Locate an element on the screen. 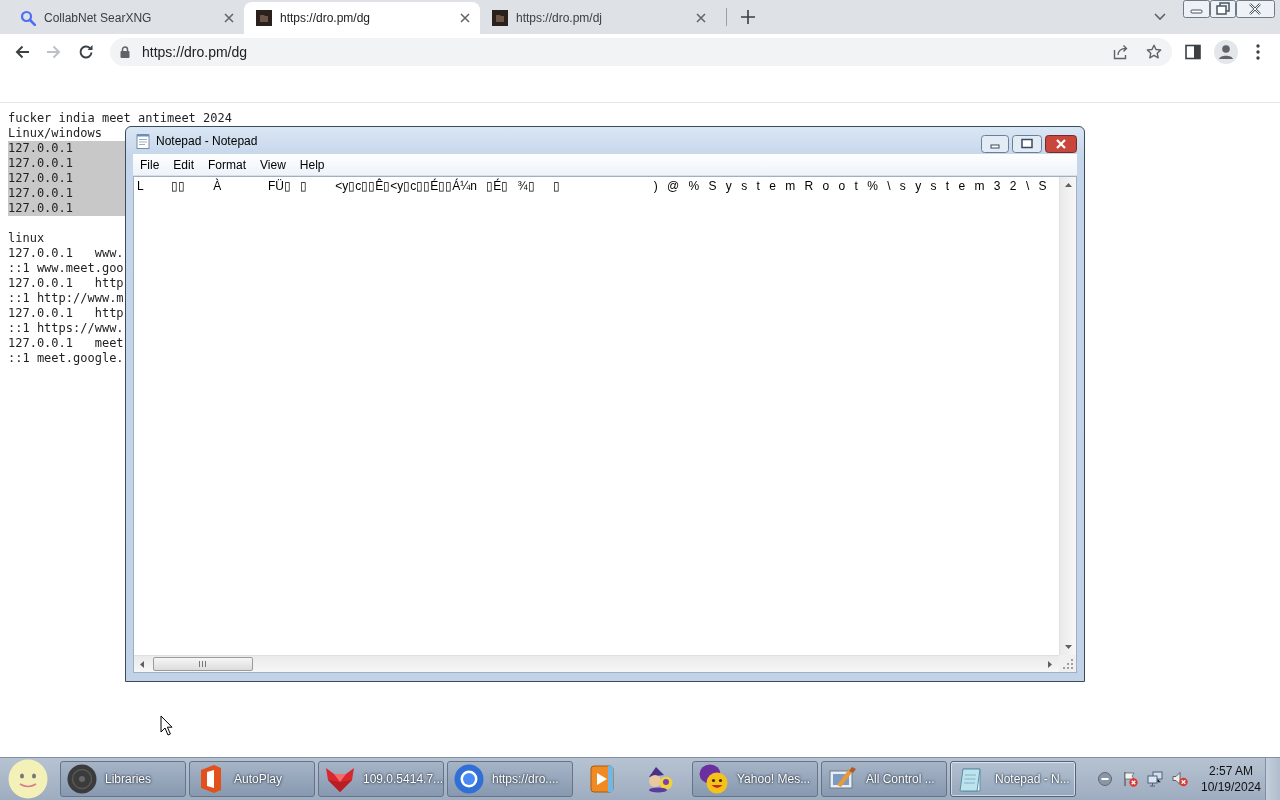  minimize-button is located at coordinates (1196, 9).